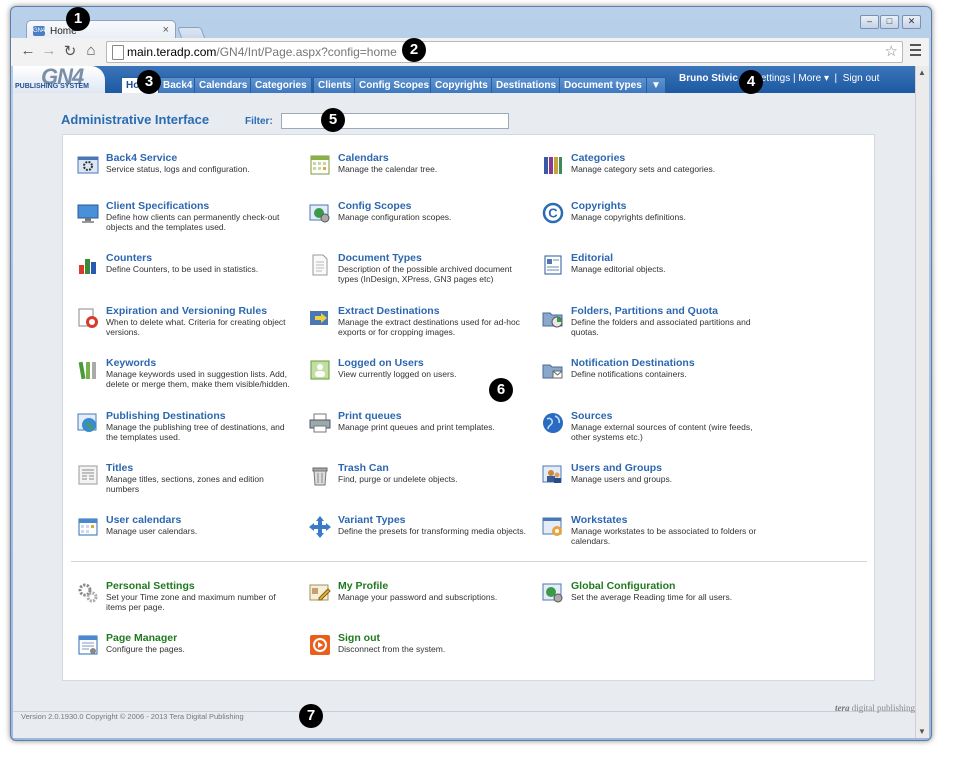 This screenshot has width=966, height=763. I want to click on workstates-icon, so click(553, 527).